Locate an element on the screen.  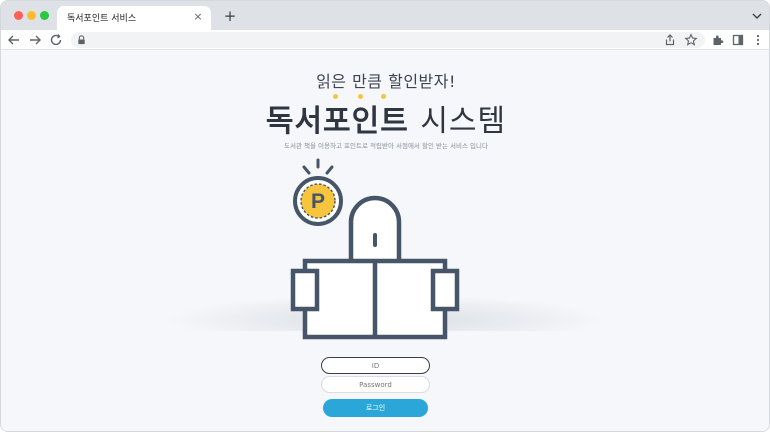
maximize-window-button is located at coordinates (44, 15).